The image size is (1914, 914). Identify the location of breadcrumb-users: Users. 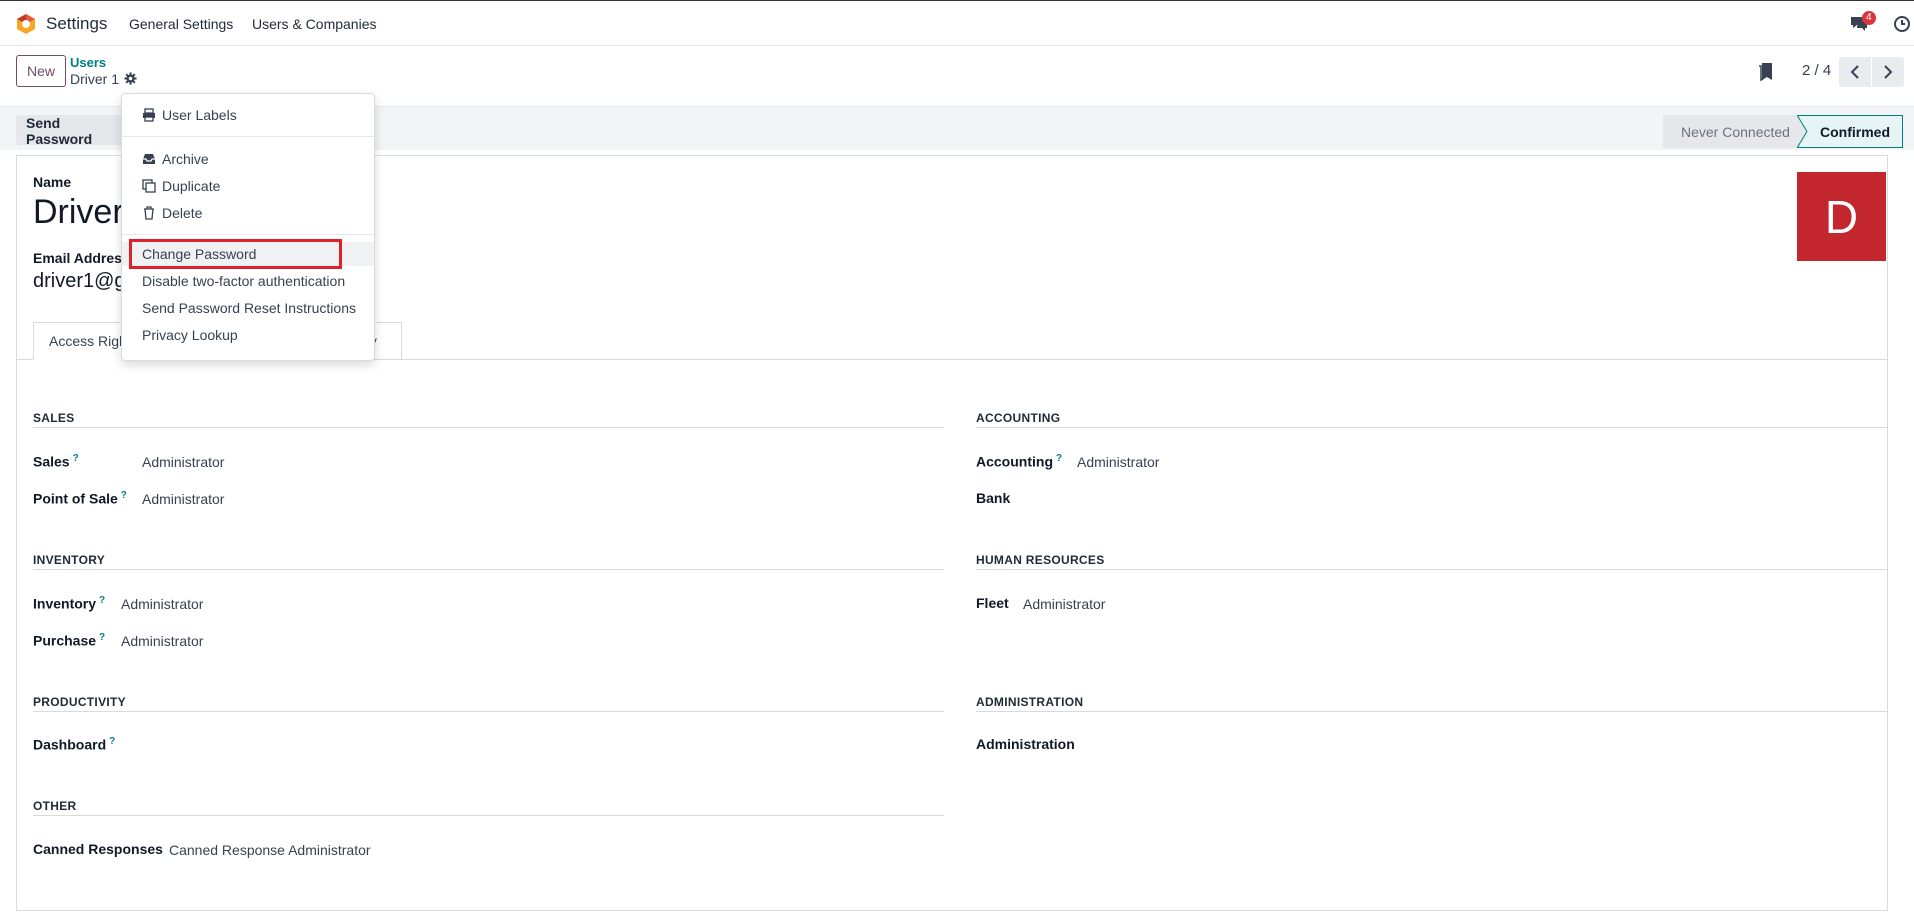
(88, 62).